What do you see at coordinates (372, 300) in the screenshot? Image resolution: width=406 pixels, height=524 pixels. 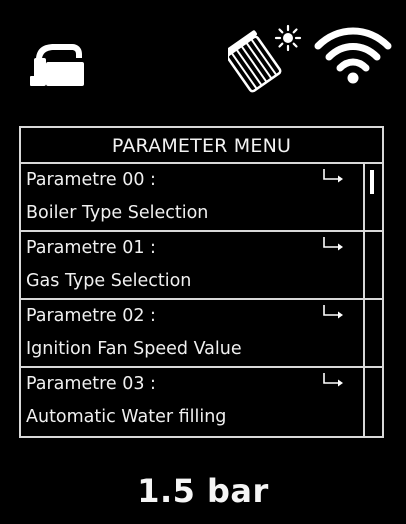 I see `scrollbar` at bounding box center [372, 300].